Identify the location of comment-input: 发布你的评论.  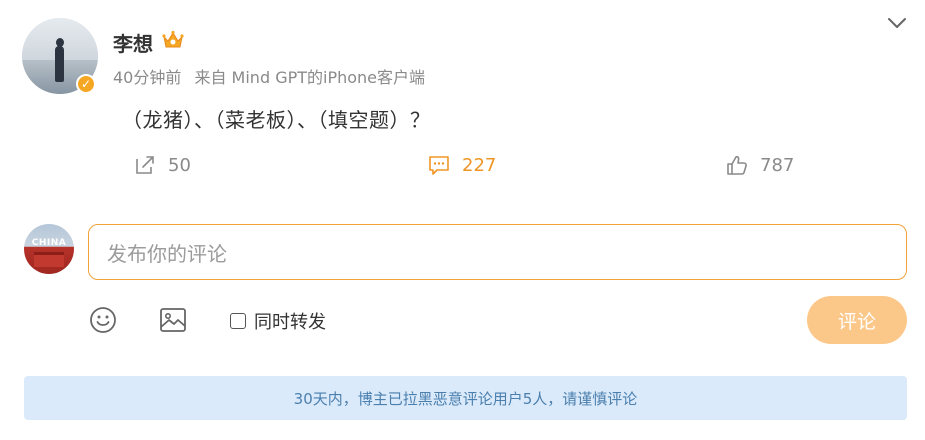
(497, 252).